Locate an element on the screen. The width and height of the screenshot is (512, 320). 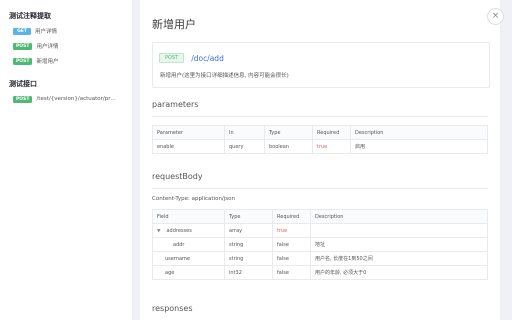
table-cell: 用户名, 长度在1到50之间 is located at coordinates (399, 258).